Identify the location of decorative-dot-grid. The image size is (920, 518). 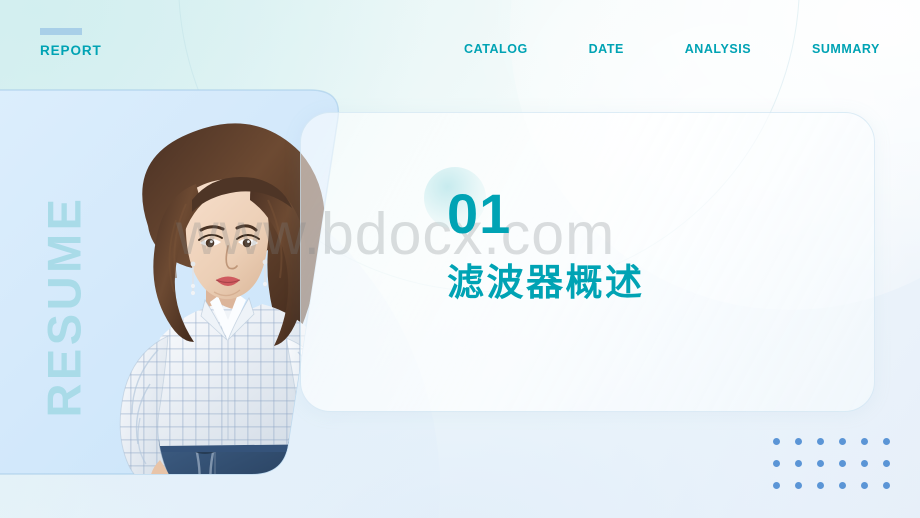
(839, 471).